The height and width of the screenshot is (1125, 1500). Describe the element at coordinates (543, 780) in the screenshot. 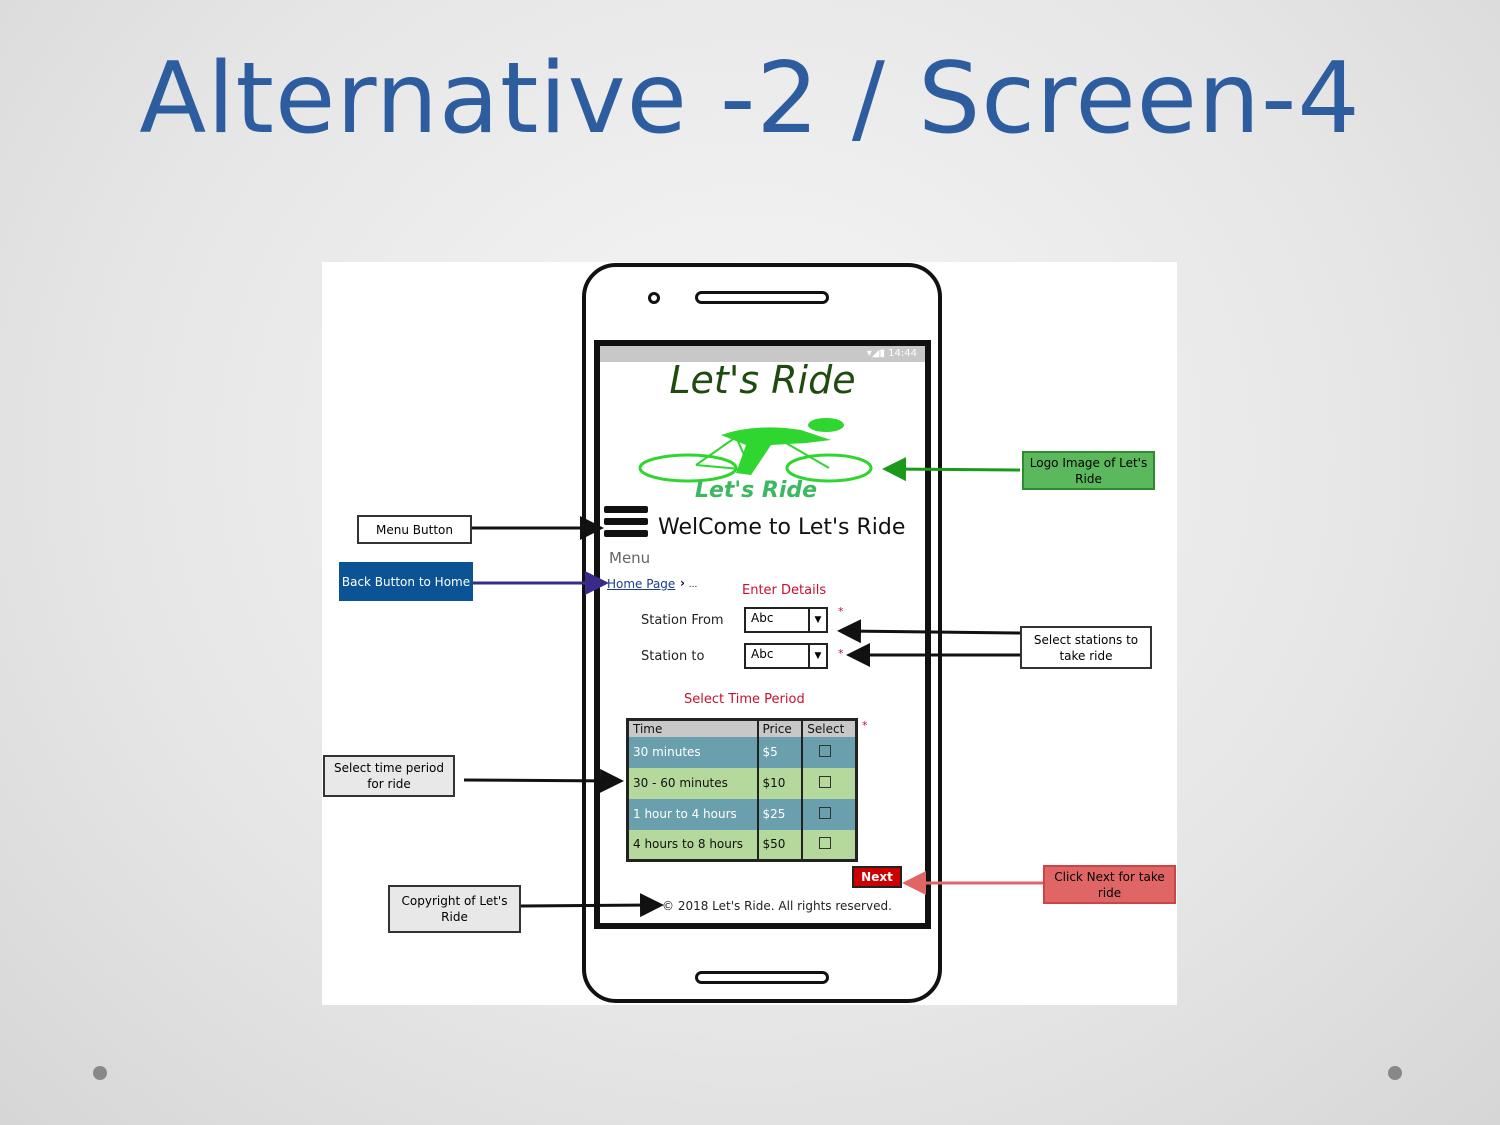

I see `arrow-time` at that location.